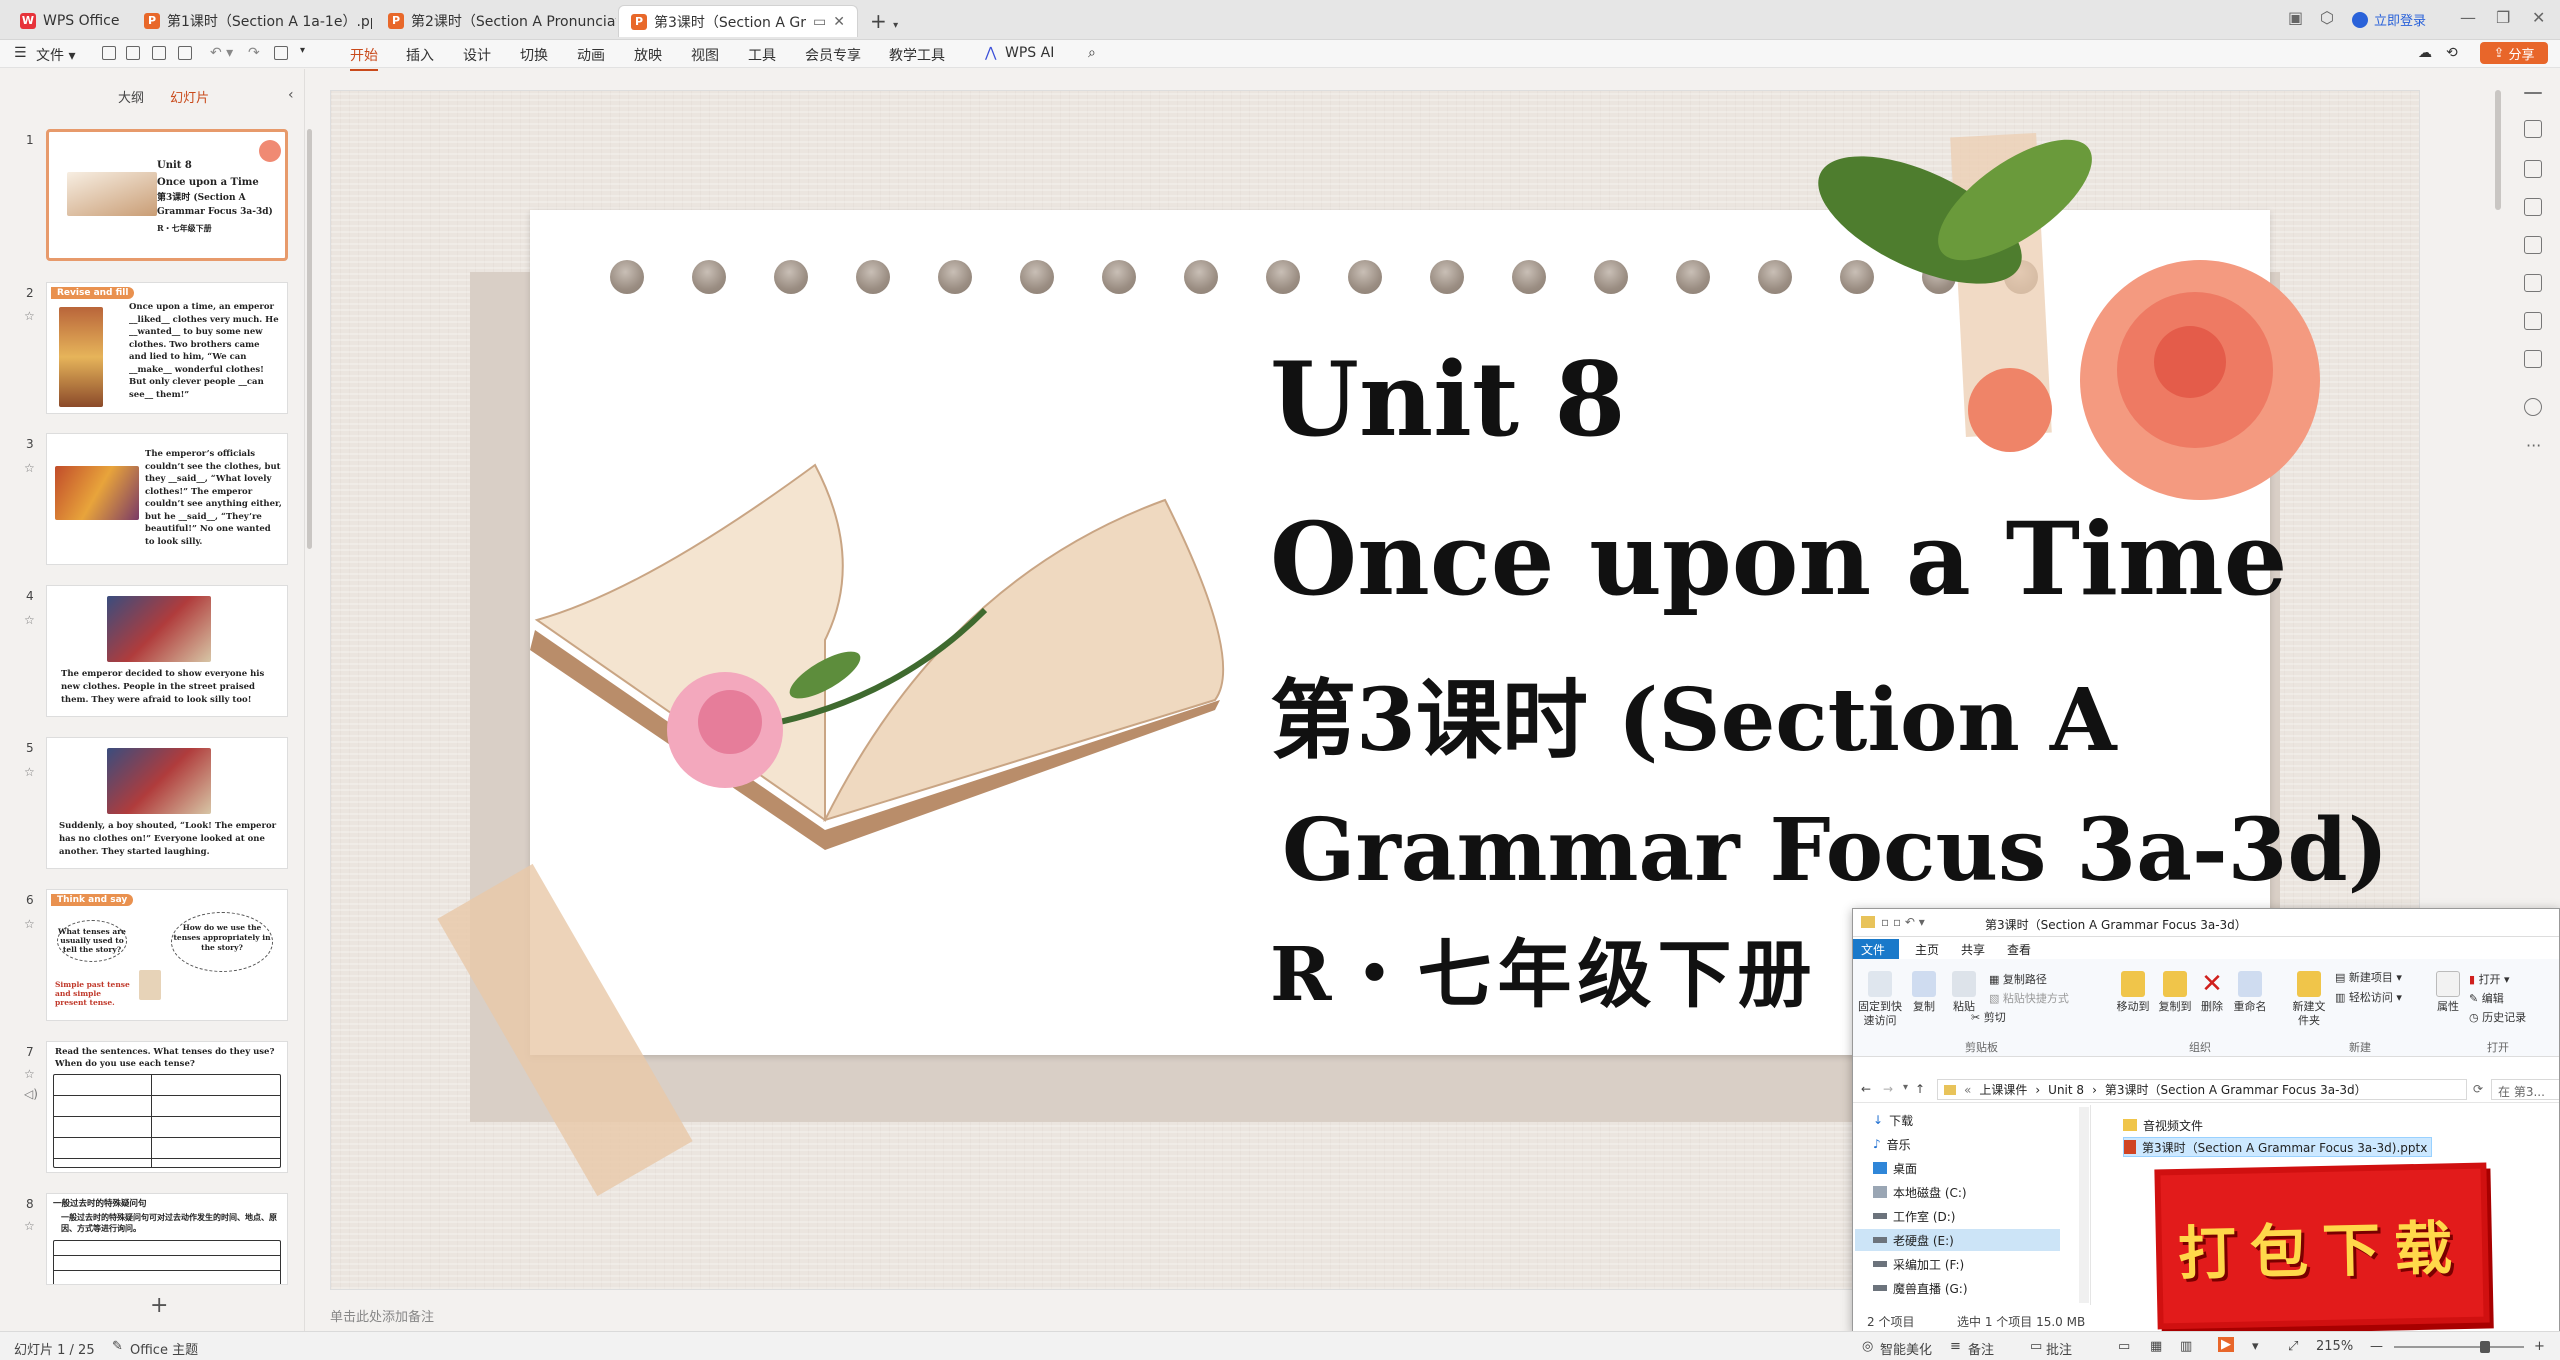  I want to click on back-icon: ←, so click(1866, 1089).